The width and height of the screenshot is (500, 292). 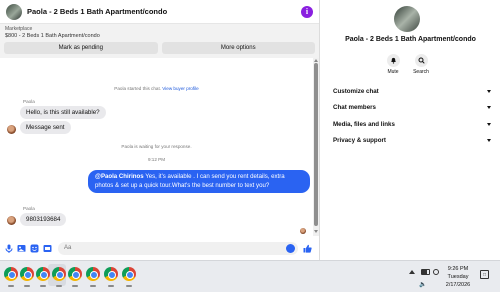 I want to click on section-customize-chat: Customize chat, so click(x=412, y=91).